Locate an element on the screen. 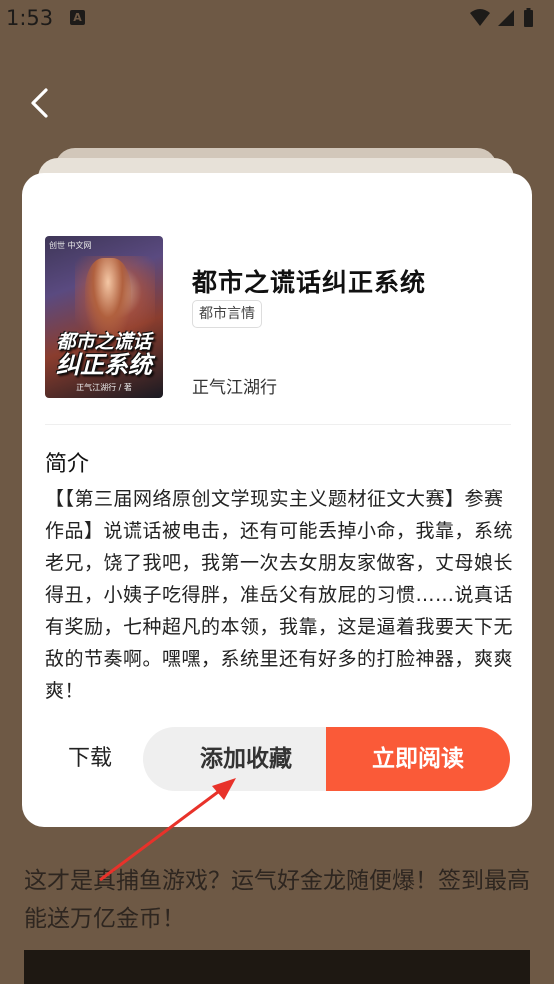  download-button: 下载 is located at coordinates (90, 759).